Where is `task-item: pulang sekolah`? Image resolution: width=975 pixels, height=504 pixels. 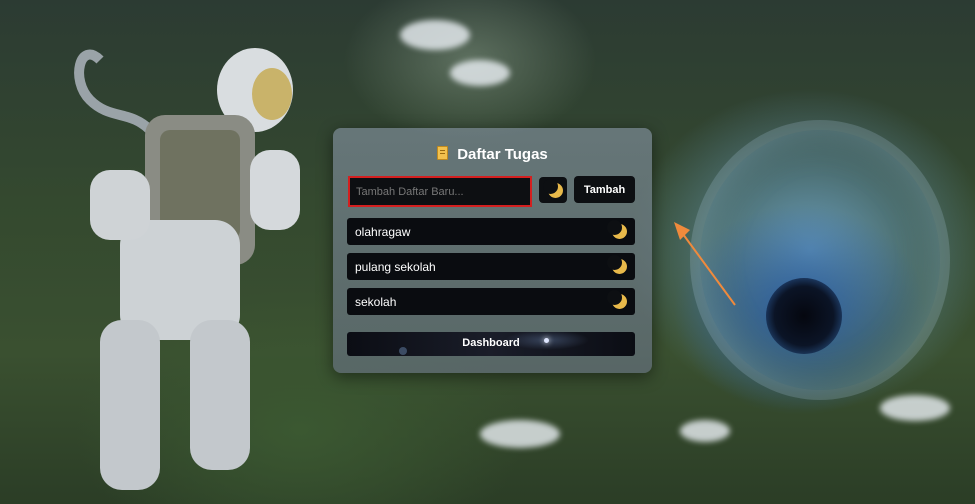 task-item: pulang sekolah is located at coordinates (491, 266).